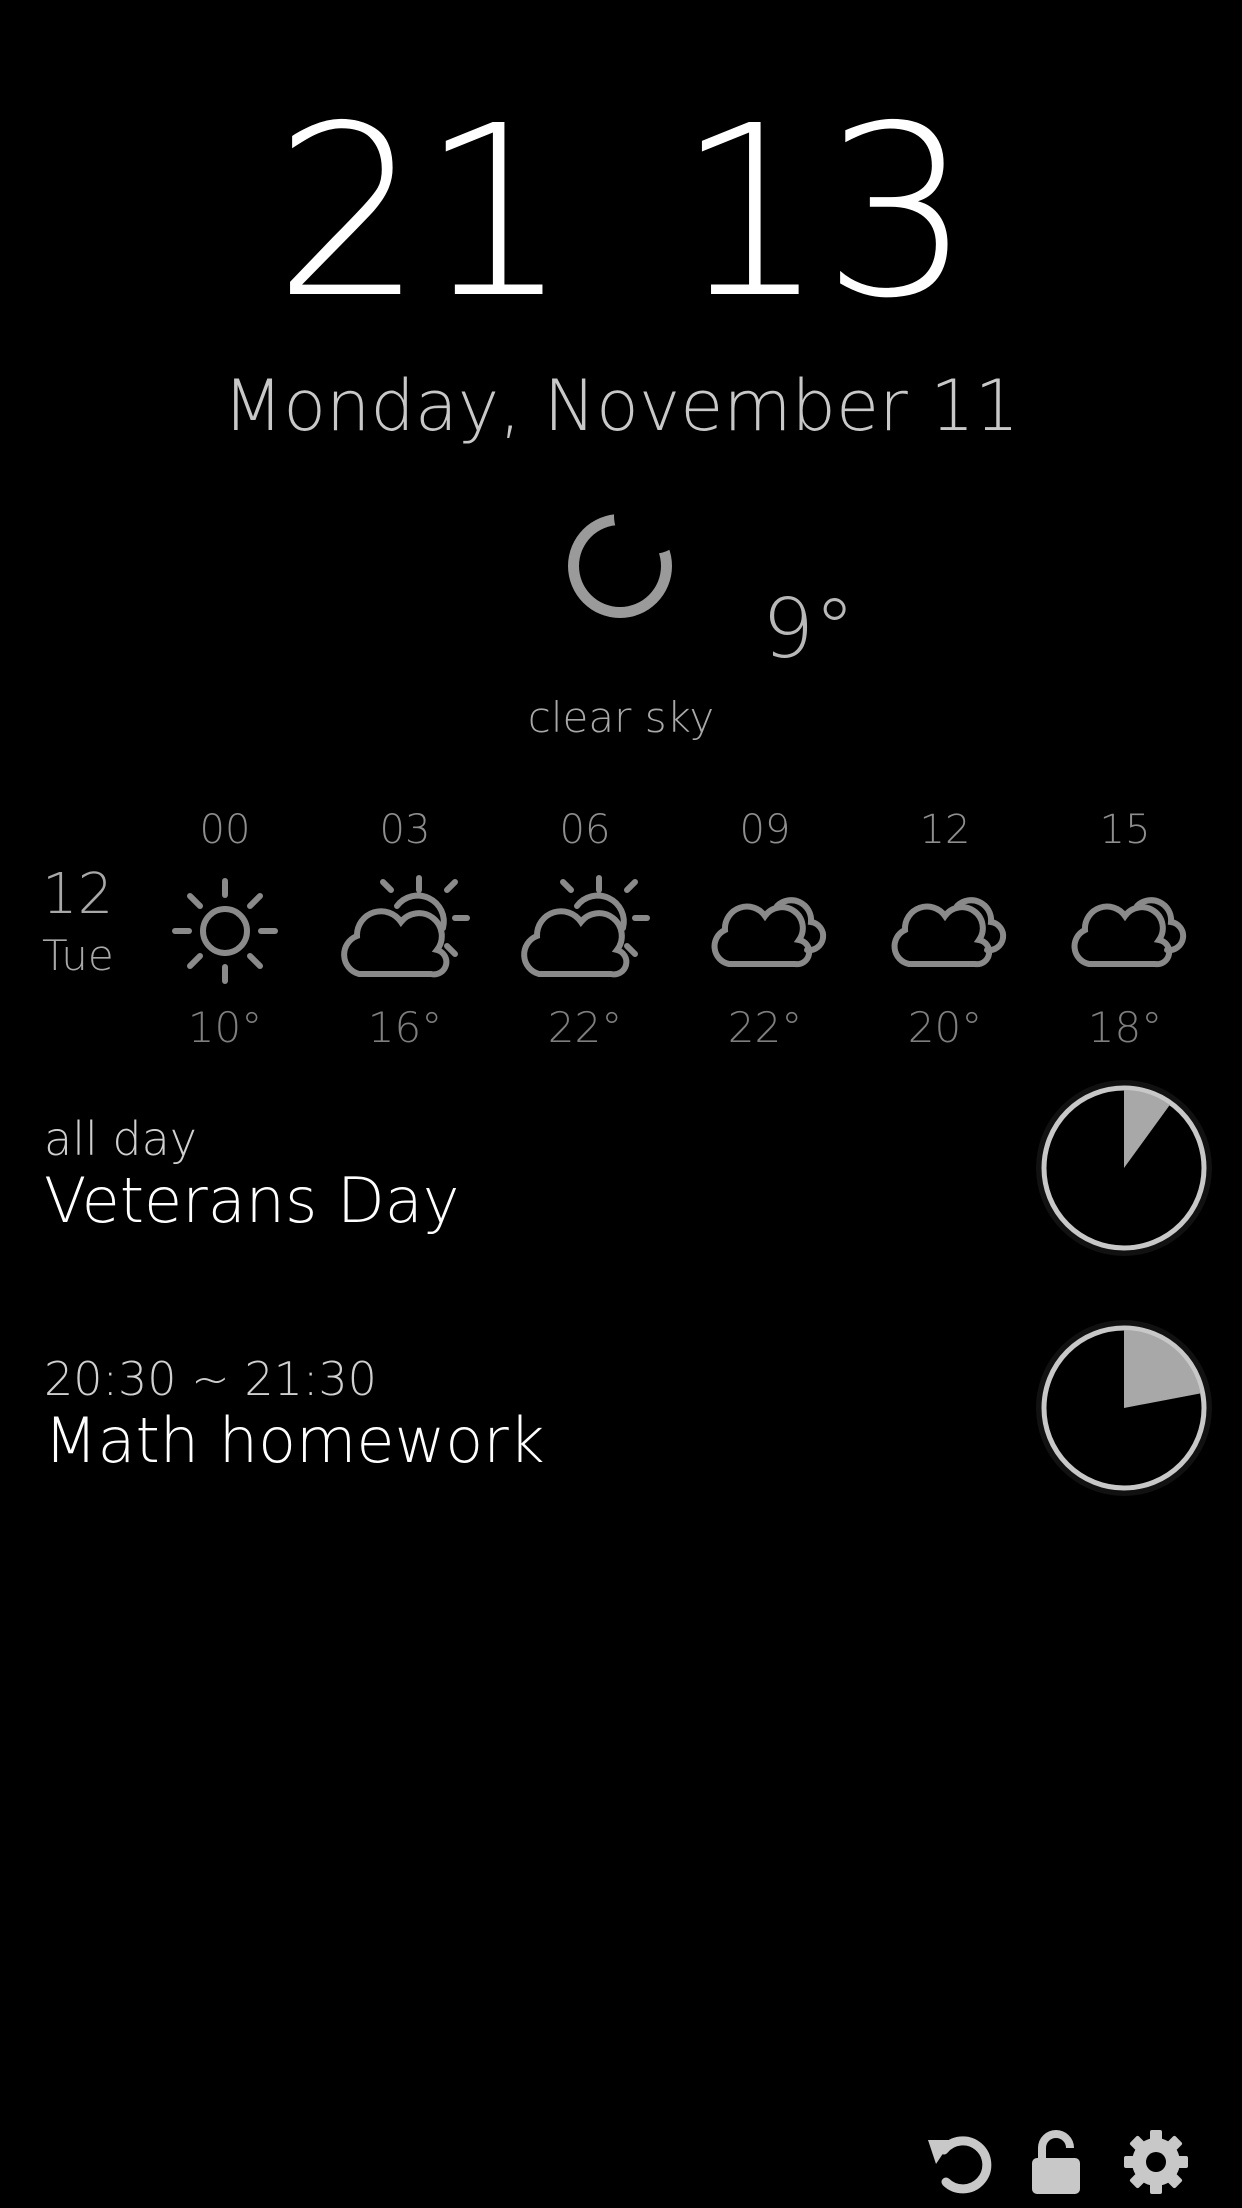  Describe the element at coordinates (294, 1440) in the screenshot. I see `event-title: Math homework` at that location.